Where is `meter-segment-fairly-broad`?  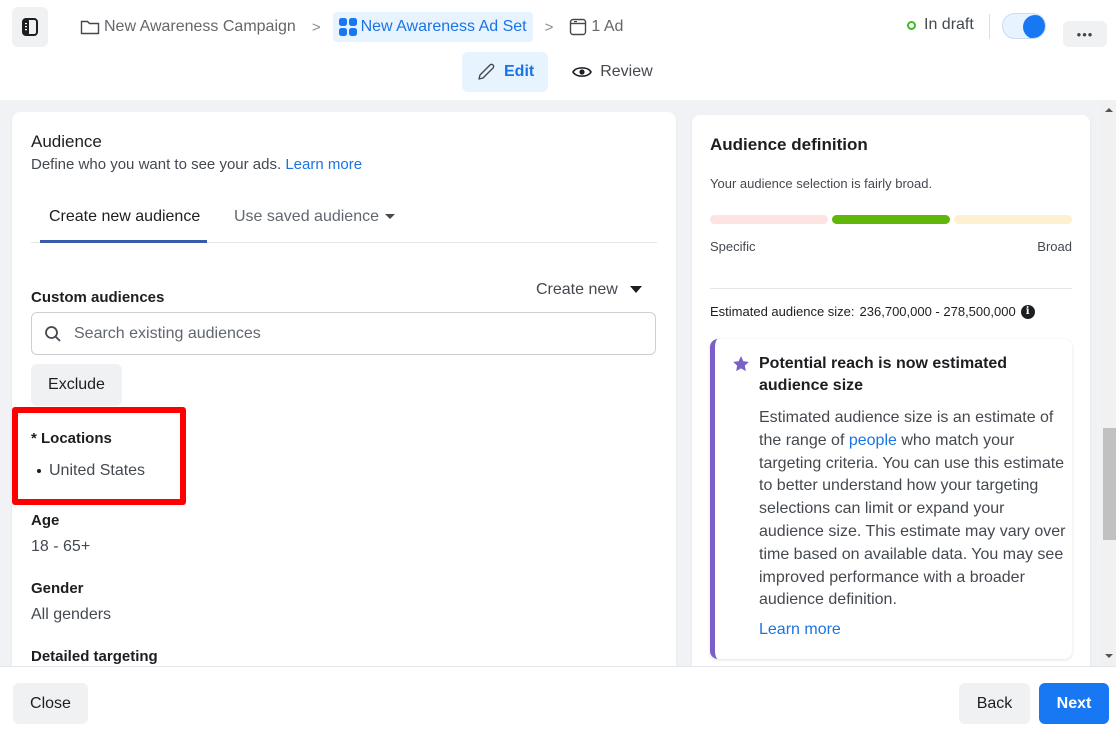
meter-segment-fairly-broad is located at coordinates (891, 219).